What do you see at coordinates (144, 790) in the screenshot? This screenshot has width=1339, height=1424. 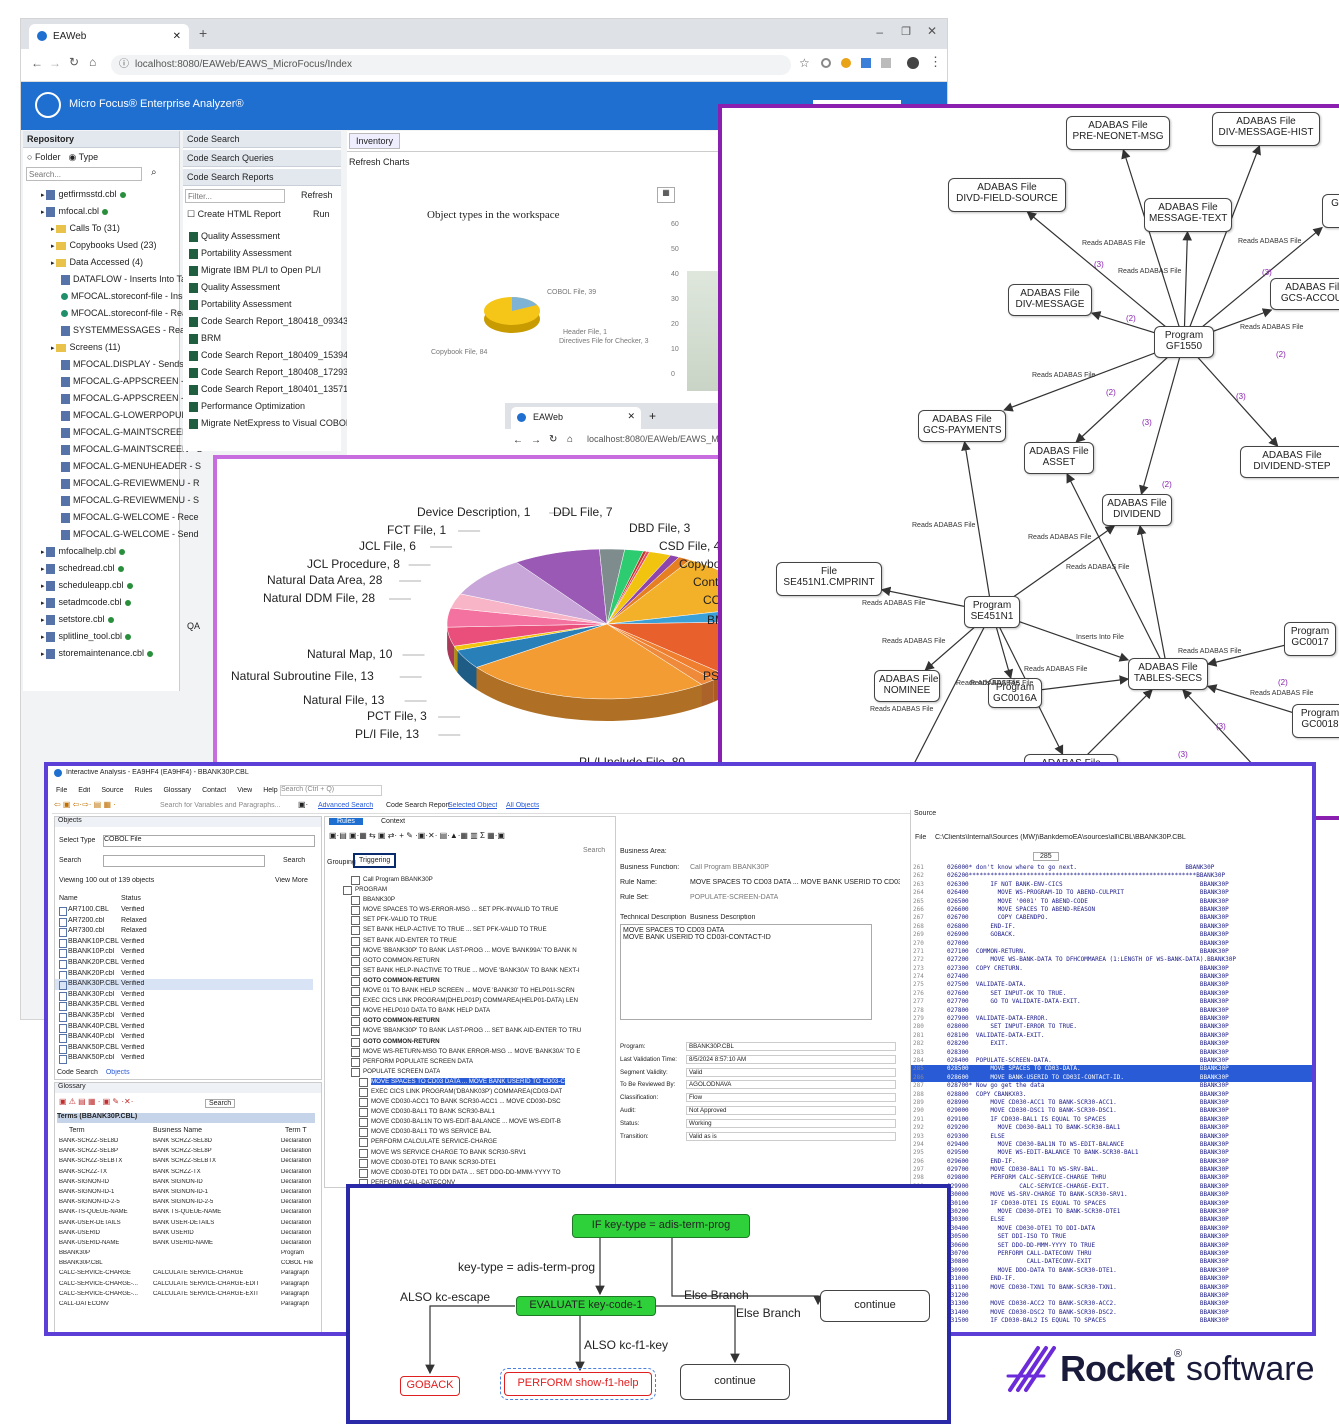 I see `menu-item: Rules` at bounding box center [144, 790].